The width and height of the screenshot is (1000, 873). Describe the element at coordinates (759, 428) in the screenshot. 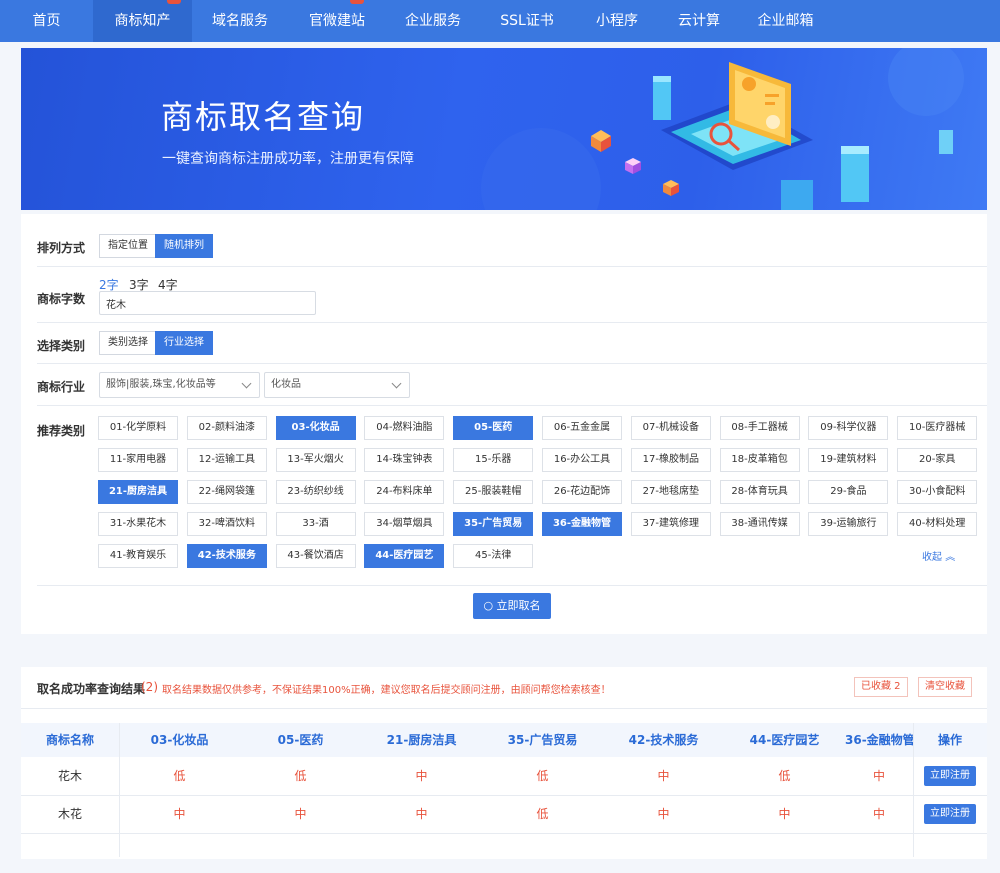

I see `category-chip: 08-手工器械` at that location.